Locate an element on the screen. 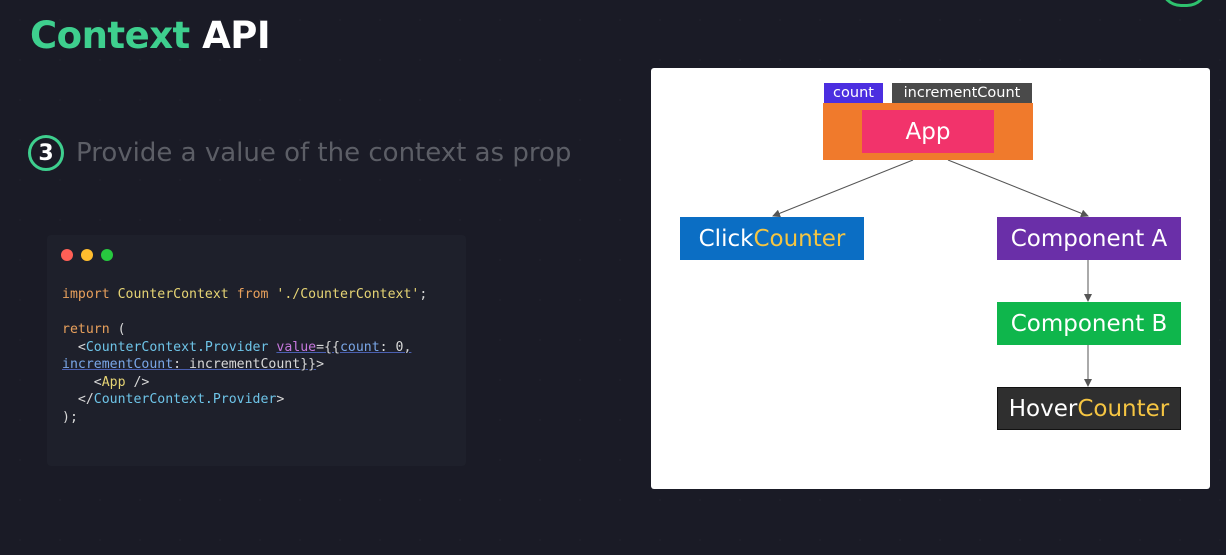 This screenshot has height=555, width=1226. hover-counter-suffix: Counter is located at coordinates (1123, 408).